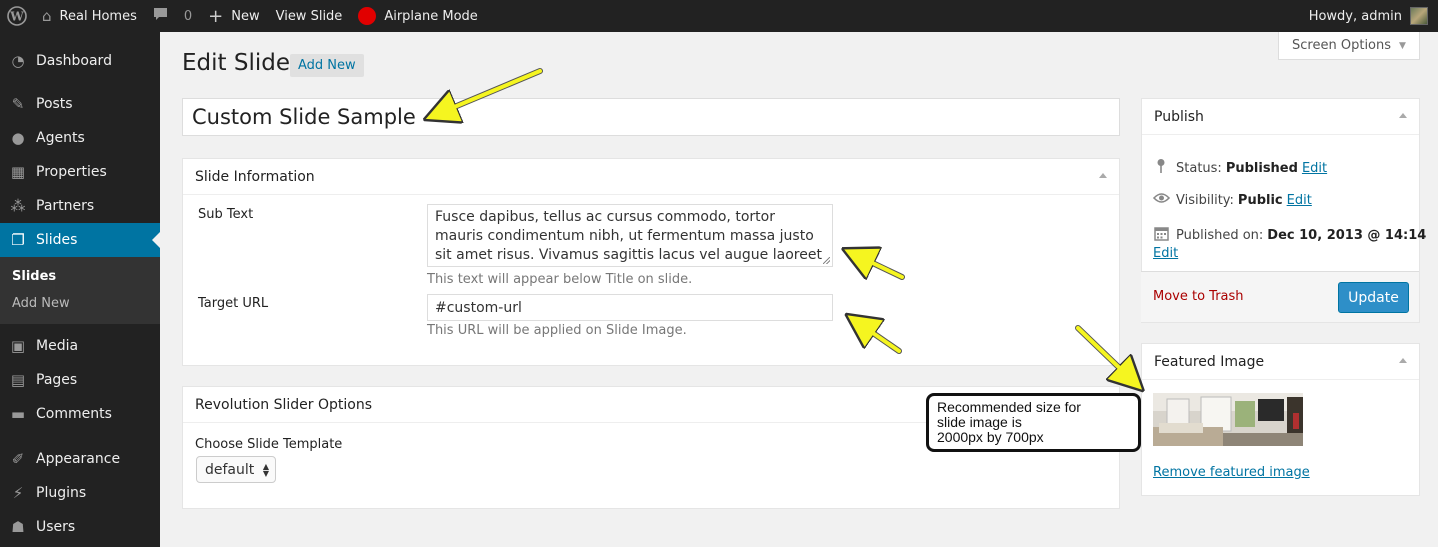 Image resolution: width=1438 pixels, height=547 pixels. Describe the element at coordinates (491, 90) in the screenshot. I see `title-arrow-icon` at that location.